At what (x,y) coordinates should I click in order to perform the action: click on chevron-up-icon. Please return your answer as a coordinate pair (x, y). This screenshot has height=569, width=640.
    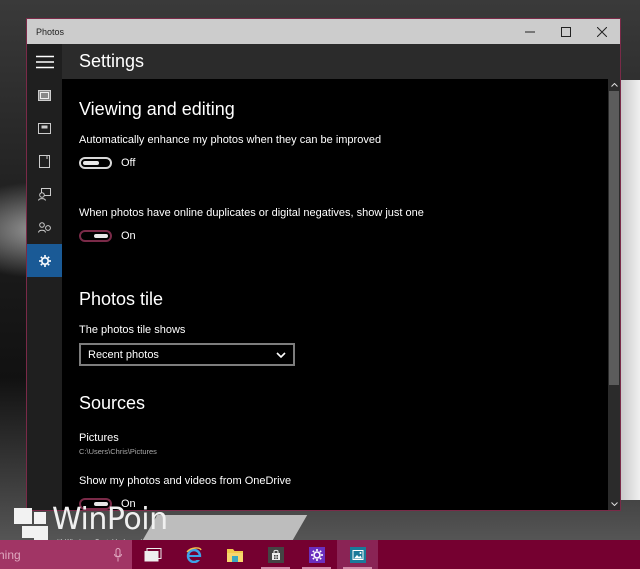
    Looking at the image, I should click on (614, 85).